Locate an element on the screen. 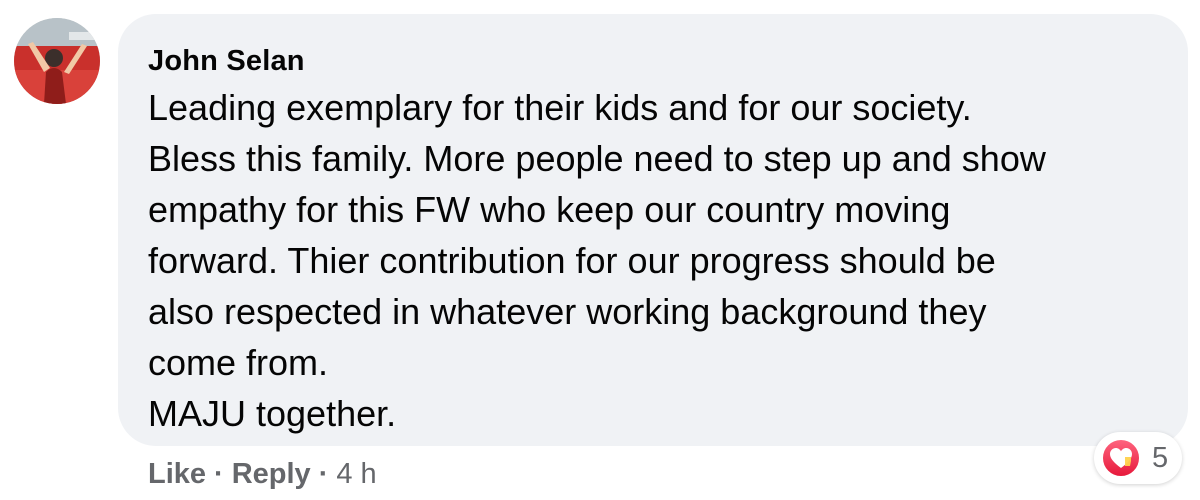 The height and width of the screenshot is (500, 1200). avatar is located at coordinates (57, 61).